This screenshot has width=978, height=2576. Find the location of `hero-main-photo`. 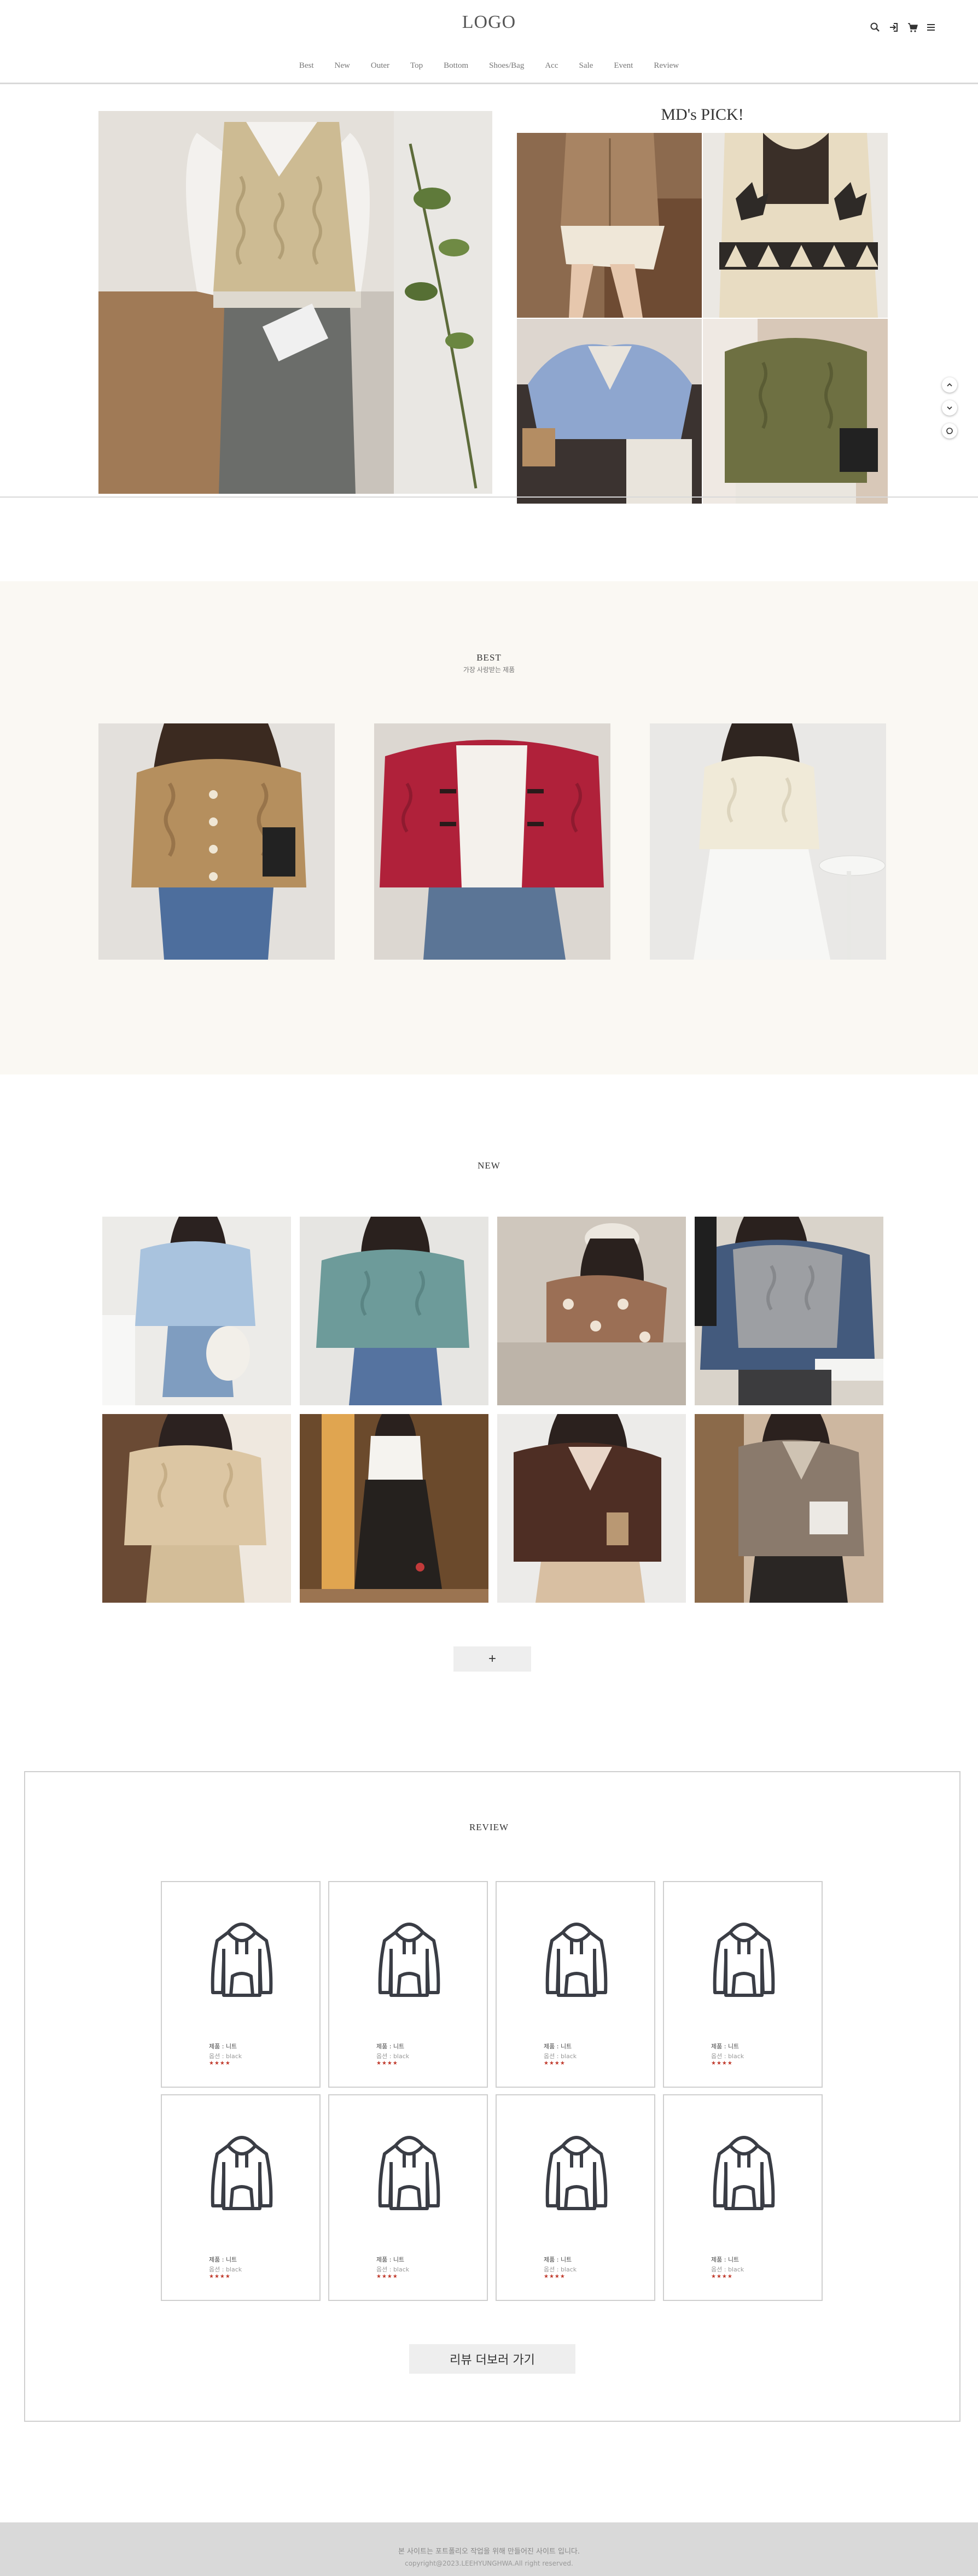

hero-main-photo is located at coordinates (295, 302).